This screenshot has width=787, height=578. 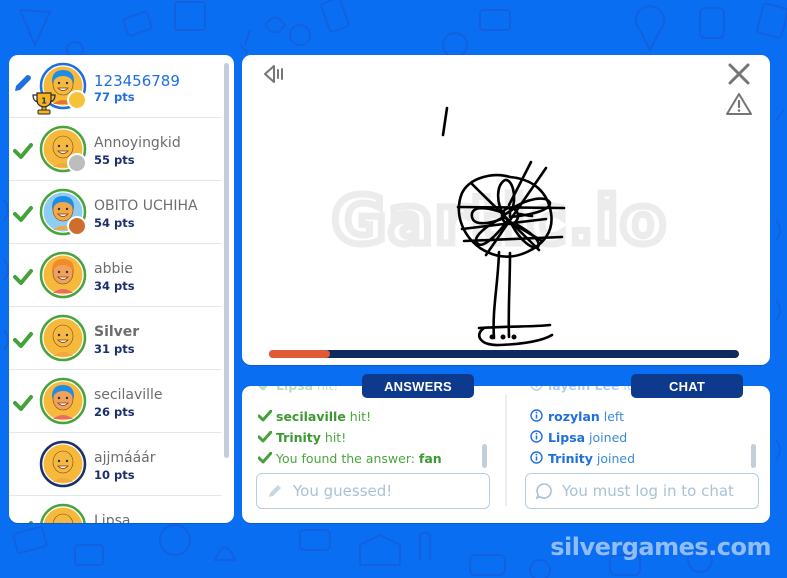 I want to click on player-points: 26 pts, so click(x=114, y=412).